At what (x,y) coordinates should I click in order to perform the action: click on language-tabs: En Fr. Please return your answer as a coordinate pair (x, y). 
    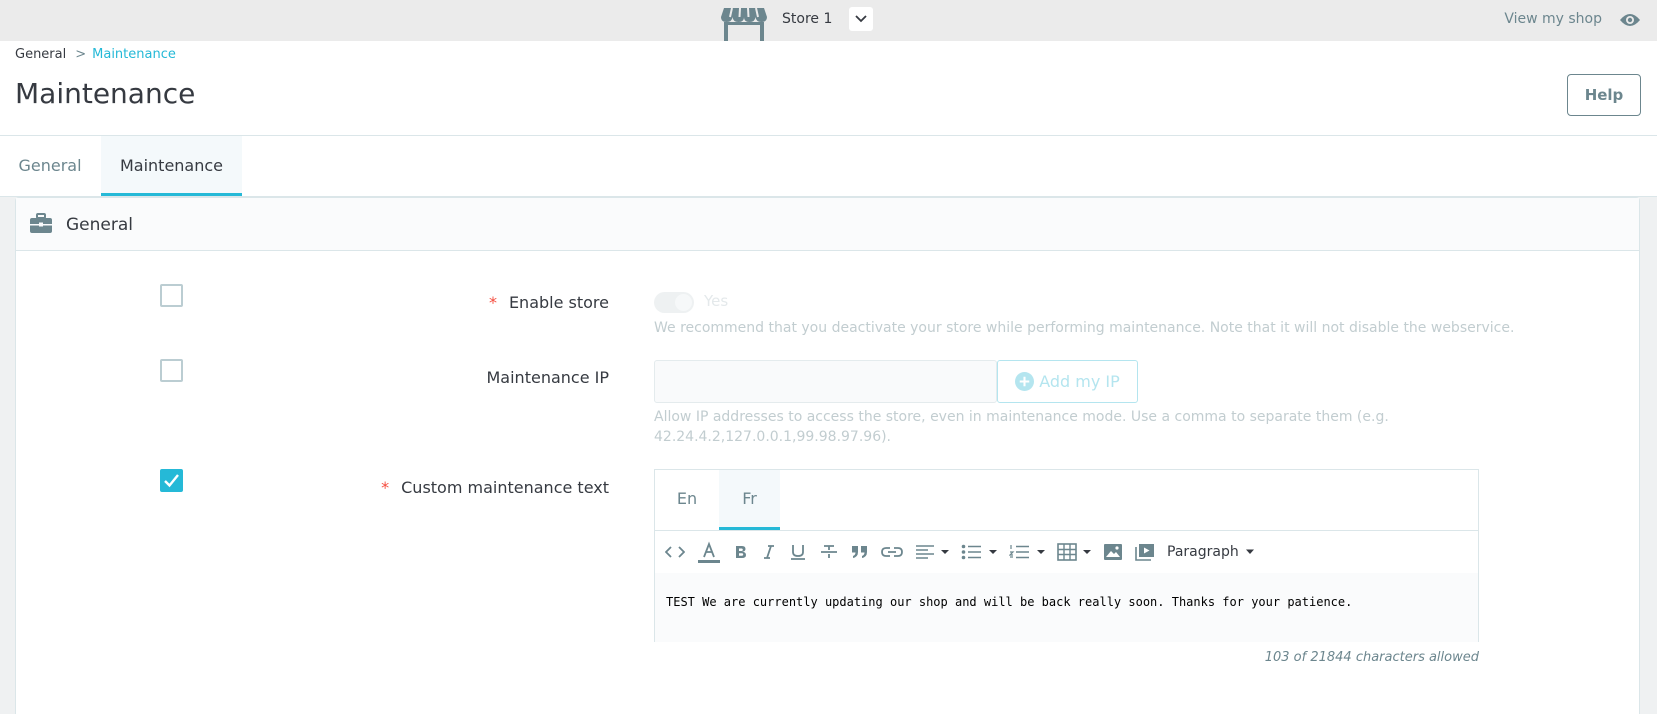
    Looking at the image, I should click on (1066, 500).